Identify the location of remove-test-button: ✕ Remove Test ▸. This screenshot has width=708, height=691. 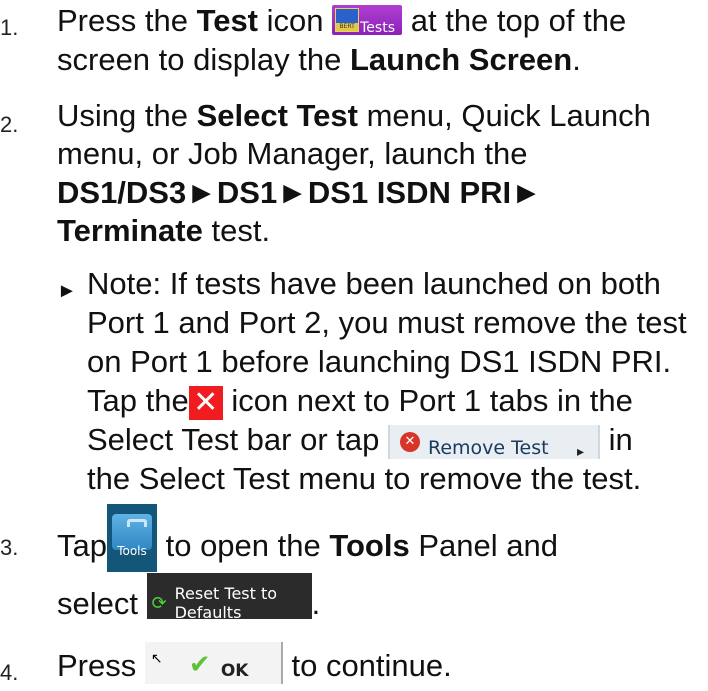
(493, 441).